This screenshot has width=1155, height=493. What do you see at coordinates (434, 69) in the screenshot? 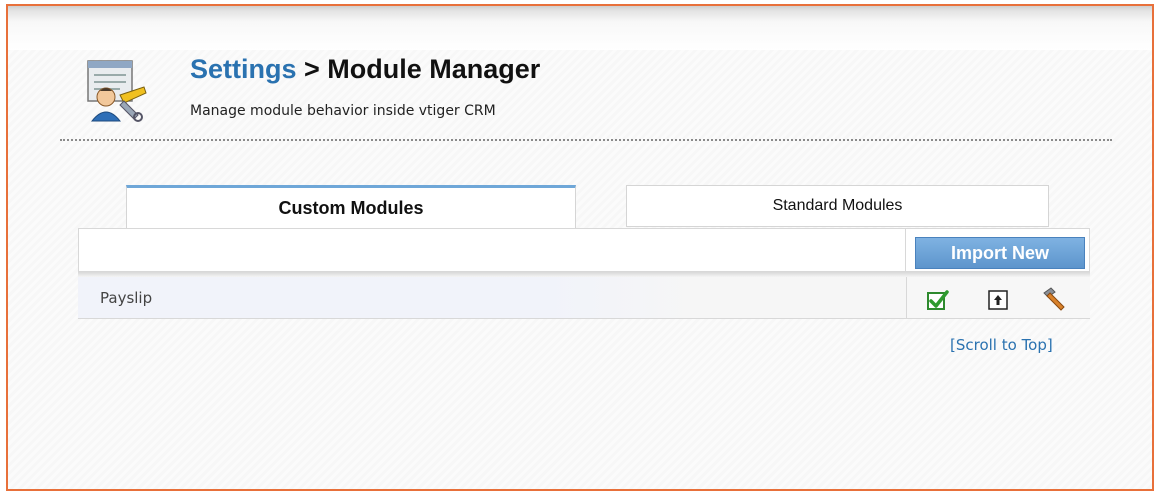
I see `page-title-text: Module Manager` at bounding box center [434, 69].